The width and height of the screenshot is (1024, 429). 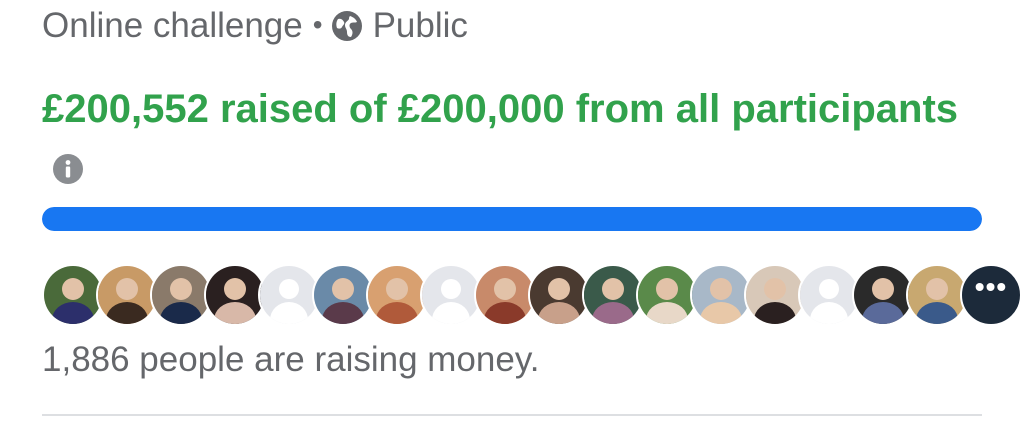 What do you see at coordinates (991, 286) in the screenshot?
I see `more-dots-icon: •••` at bounding box center [991, 286].